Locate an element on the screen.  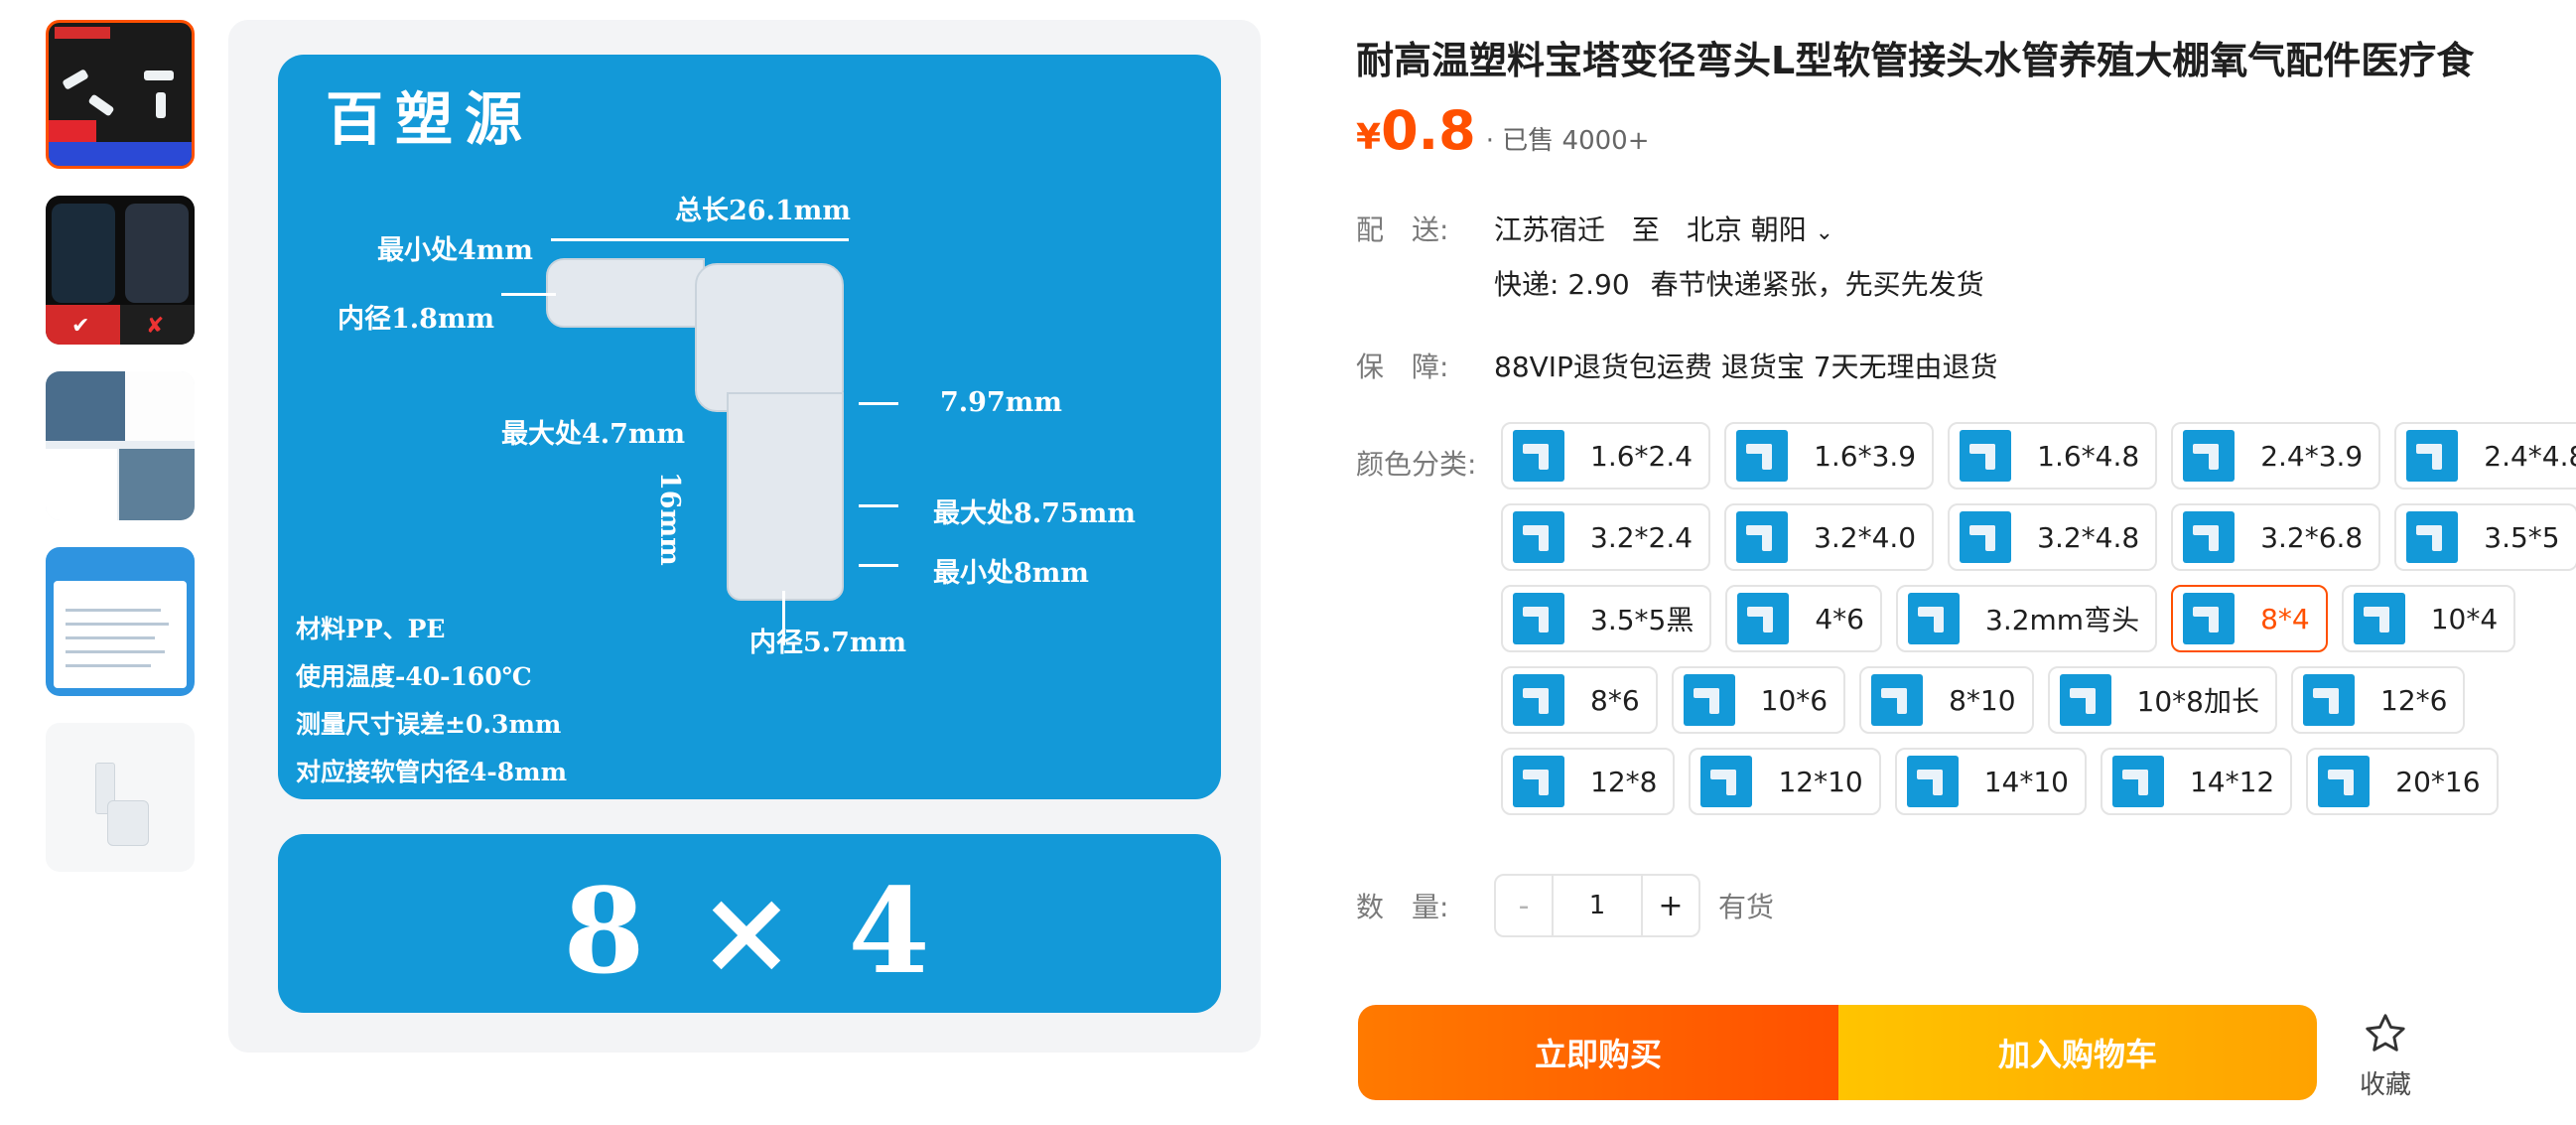
sku-option: 8*6 is located at coordinates (1579, 700).